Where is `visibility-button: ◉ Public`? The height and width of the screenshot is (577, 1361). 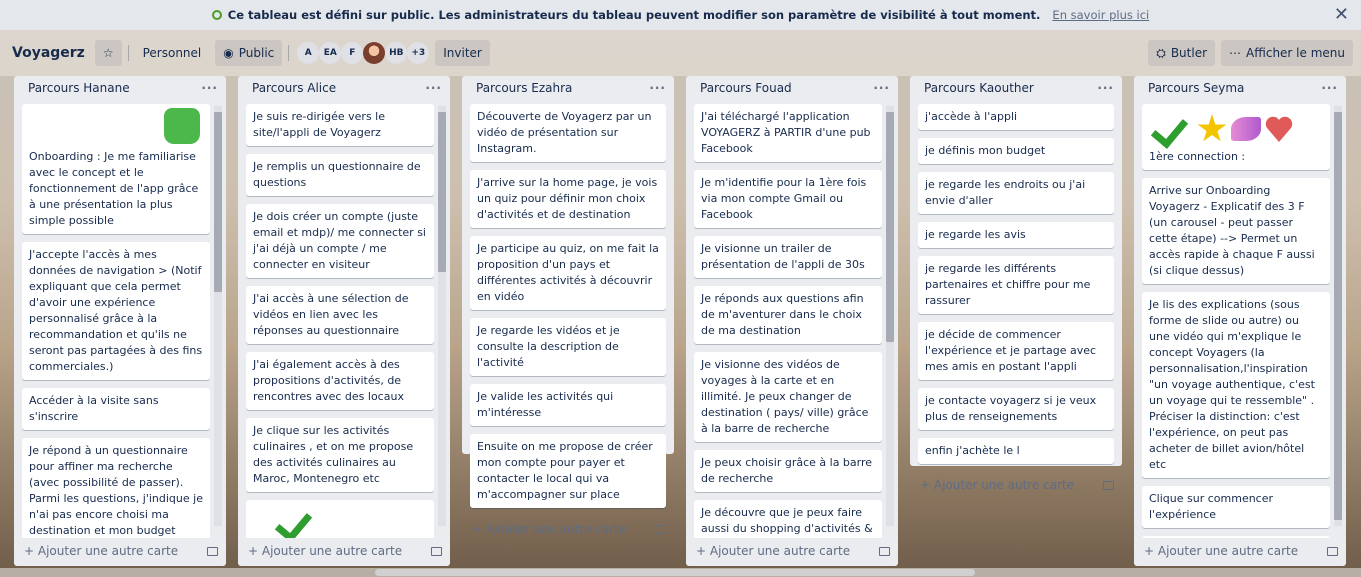
visibility-button: ◉ Public is located at coordinates (249, 53).